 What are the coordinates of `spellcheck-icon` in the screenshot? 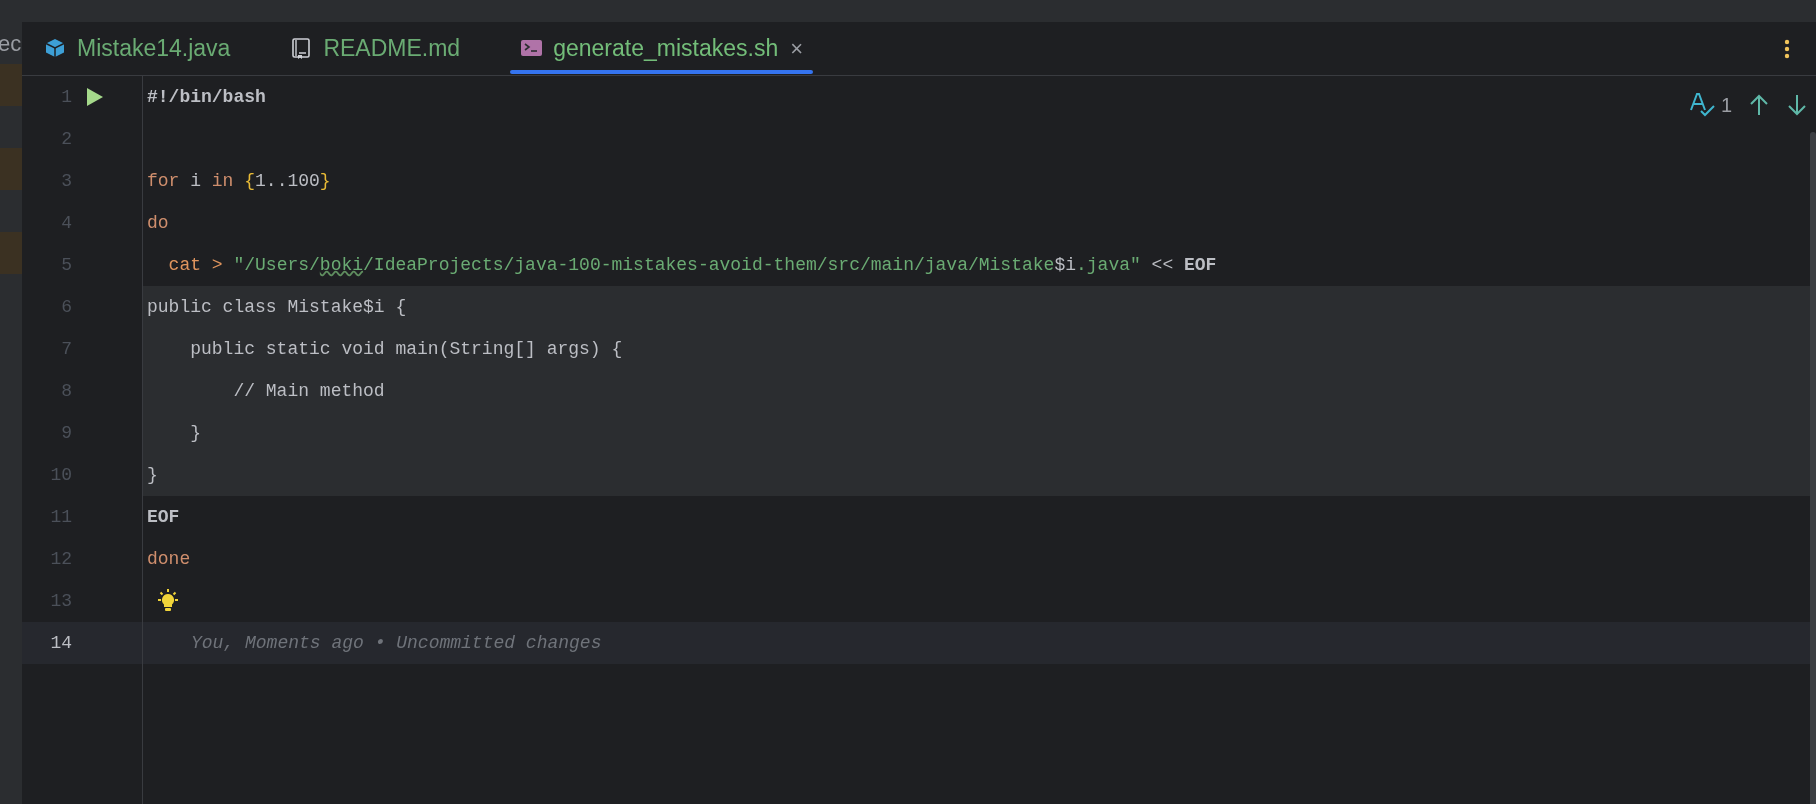 It's located at (1702, 105).